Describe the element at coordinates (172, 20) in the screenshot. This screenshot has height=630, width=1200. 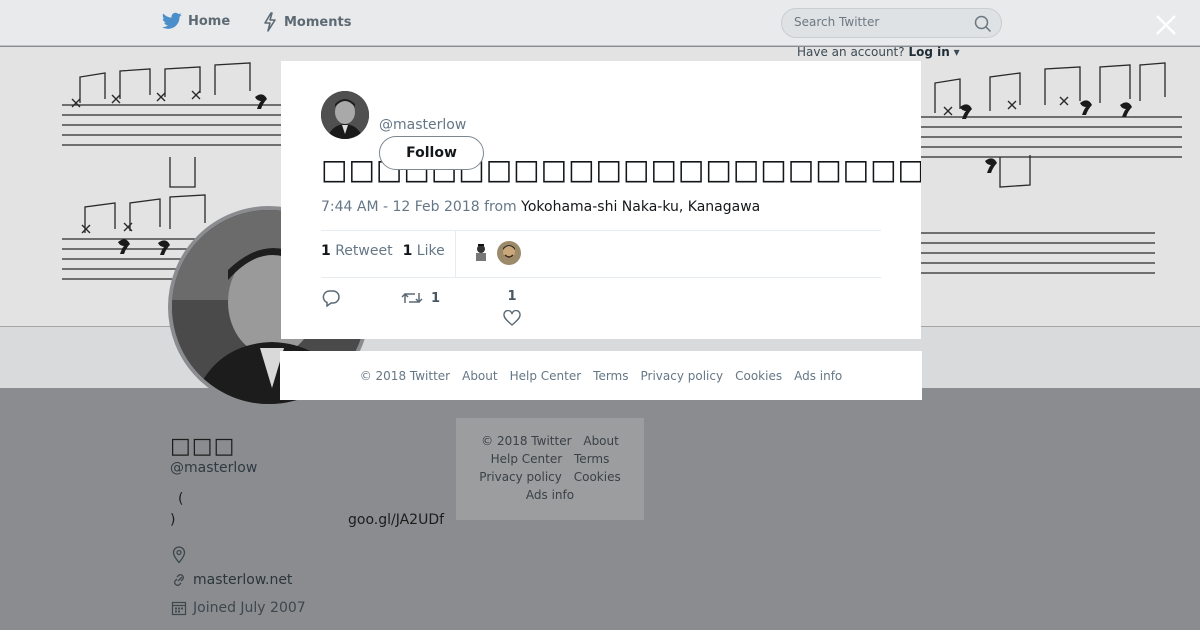
I see `twitter-bird-icon` at that location.